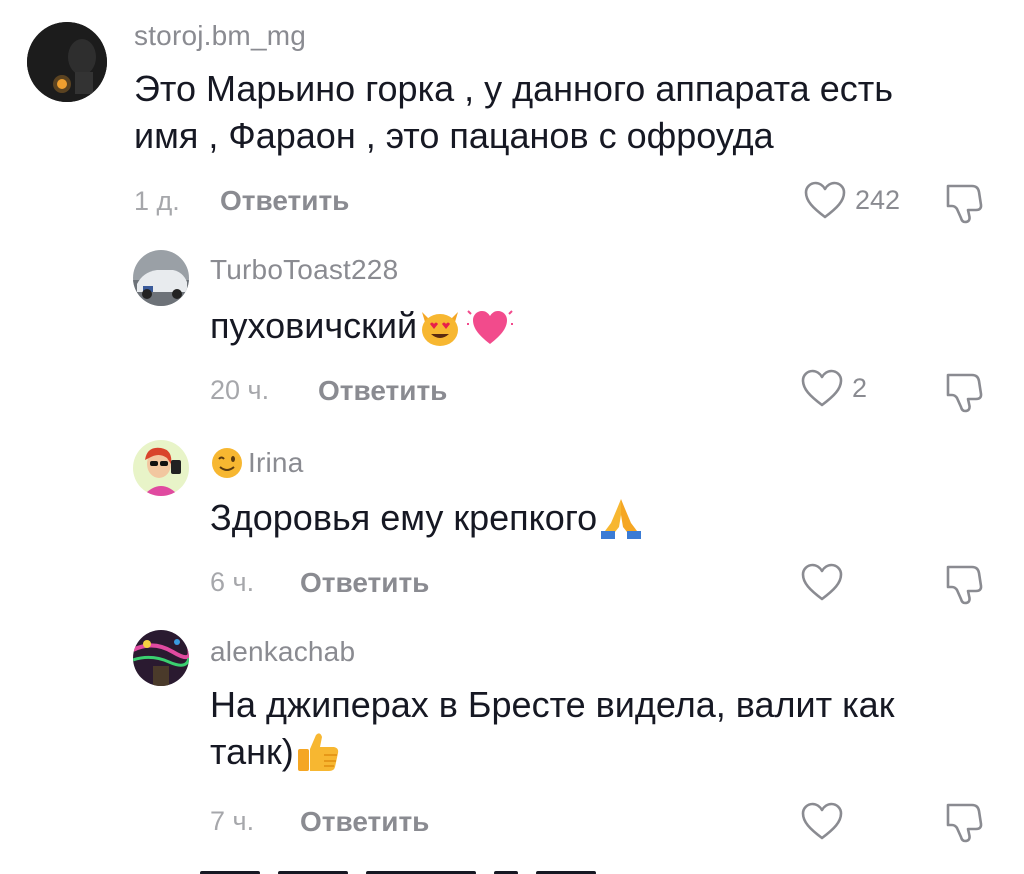 The width and height of the screenshot is (1024, 874). I want to click on comment-username: TurboToast228, so click(304, 270).